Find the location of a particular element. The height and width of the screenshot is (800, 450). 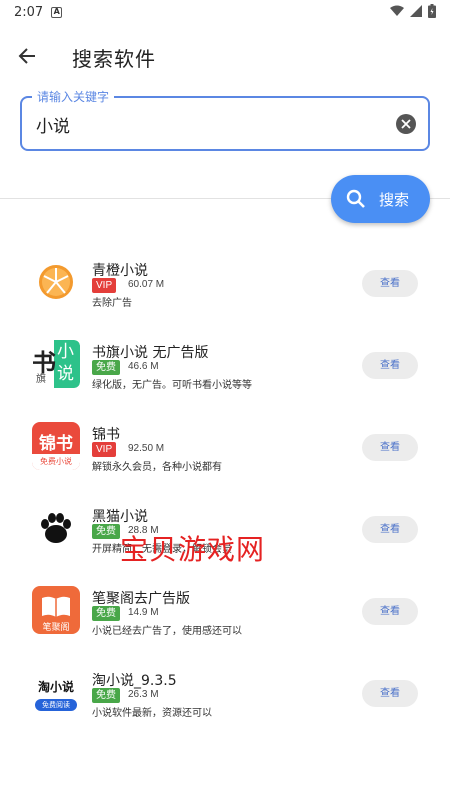

list-item: 青橙小说 VIP 60.07 M 去除广告 查看 is located at coordinates (225, 281).